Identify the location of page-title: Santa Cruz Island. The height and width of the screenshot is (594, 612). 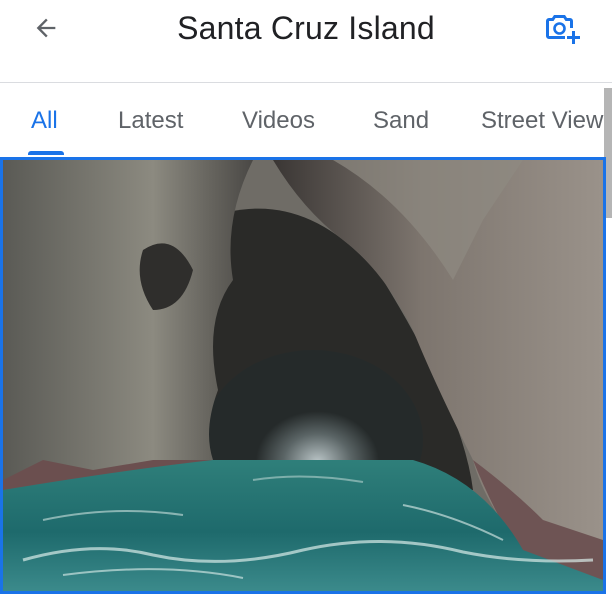
(306, 28).